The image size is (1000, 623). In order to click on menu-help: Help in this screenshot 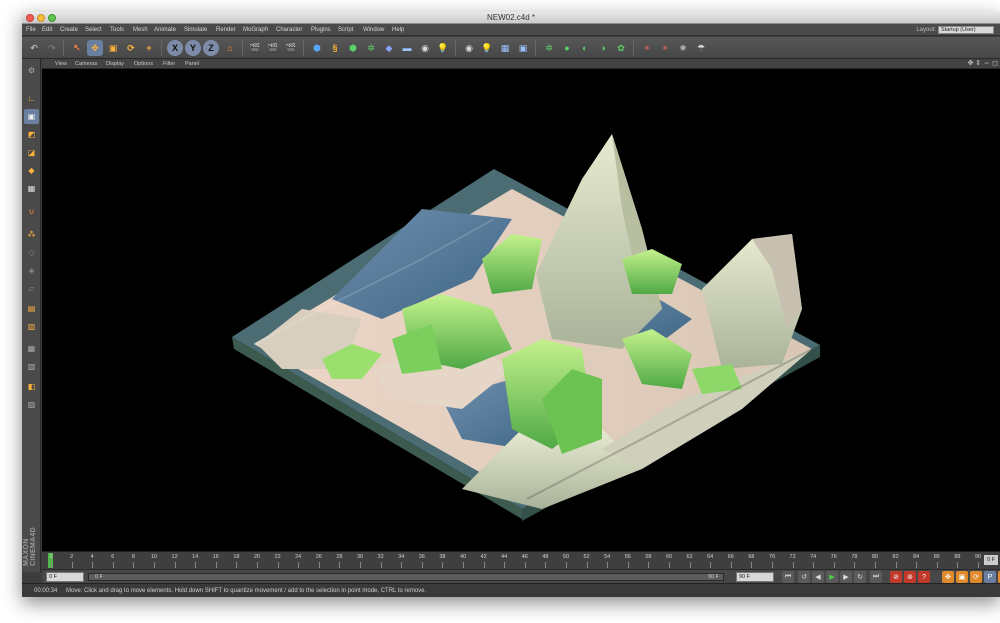, I will do `click(398, 30)`.